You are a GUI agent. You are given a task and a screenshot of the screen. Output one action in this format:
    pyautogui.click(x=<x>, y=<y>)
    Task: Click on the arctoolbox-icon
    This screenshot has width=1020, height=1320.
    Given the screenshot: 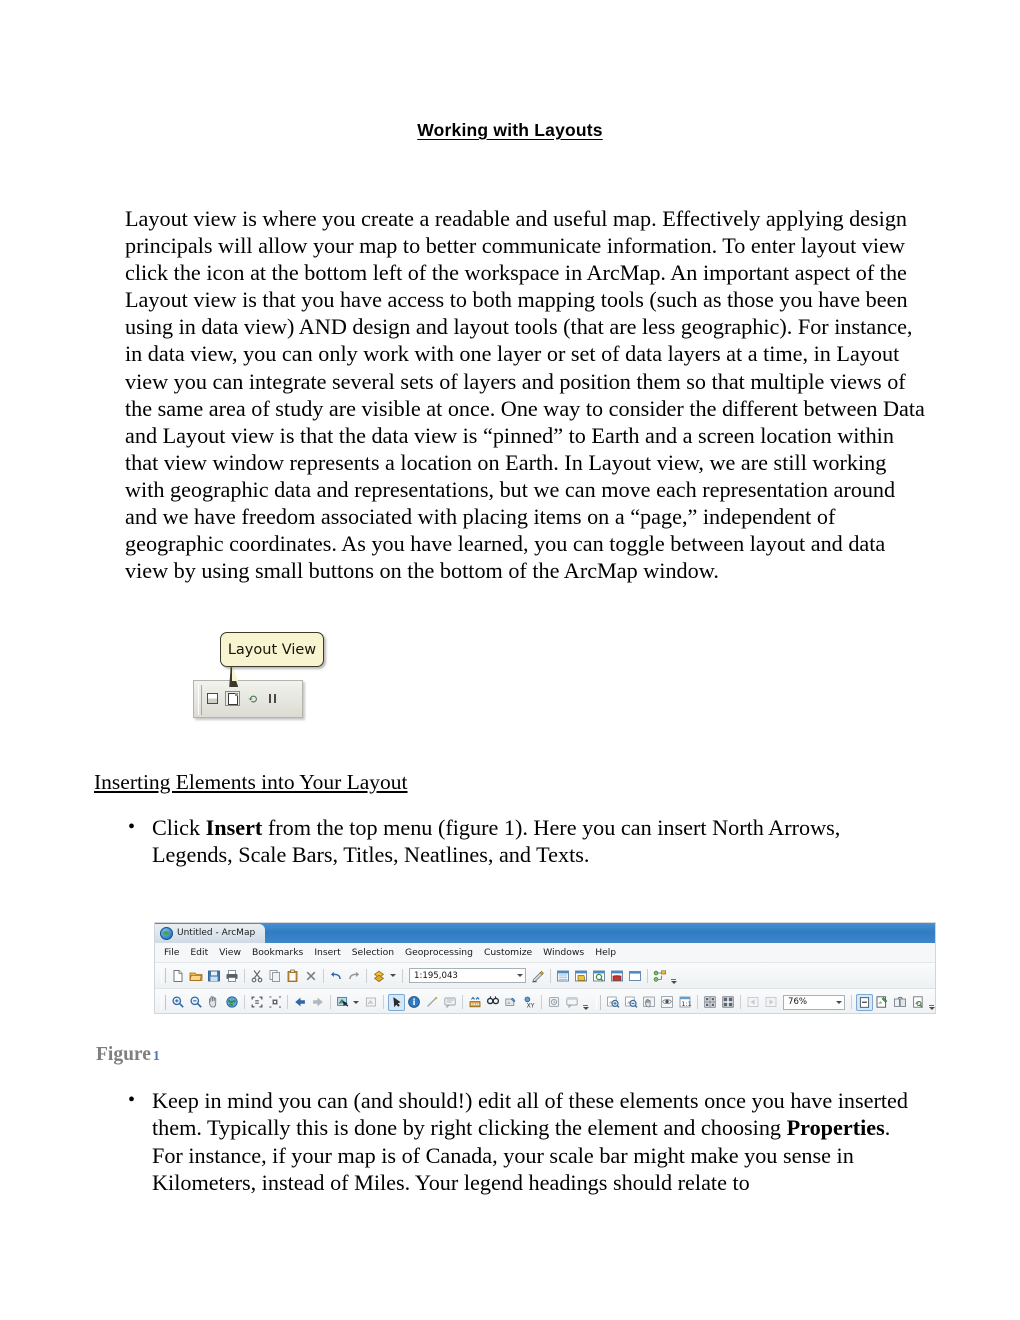 What is the action you would take?
    pyautogui.click(x=617, y=975)
    